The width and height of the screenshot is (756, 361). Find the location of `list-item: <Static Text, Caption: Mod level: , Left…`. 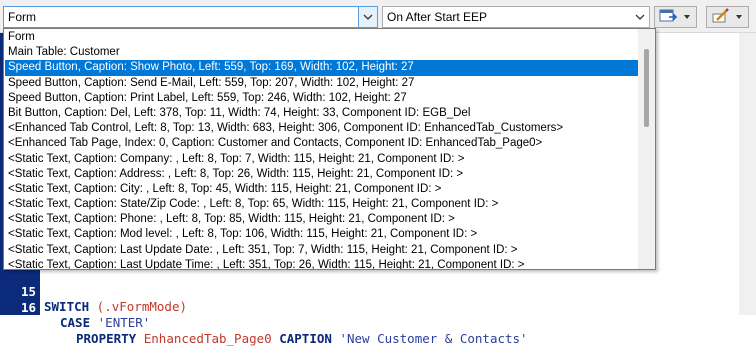

list-item: <Static Text, Caption: Mod level: , Left… is located at coordinates (322, 234).